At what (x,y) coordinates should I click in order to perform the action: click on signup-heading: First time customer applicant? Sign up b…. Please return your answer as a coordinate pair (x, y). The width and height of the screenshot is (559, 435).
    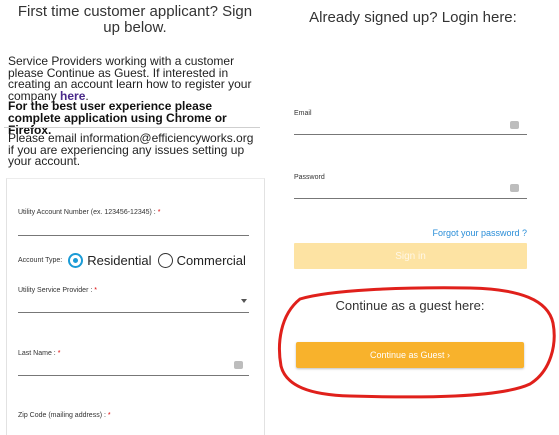
    Looking at the image, I should click on (135, 19).